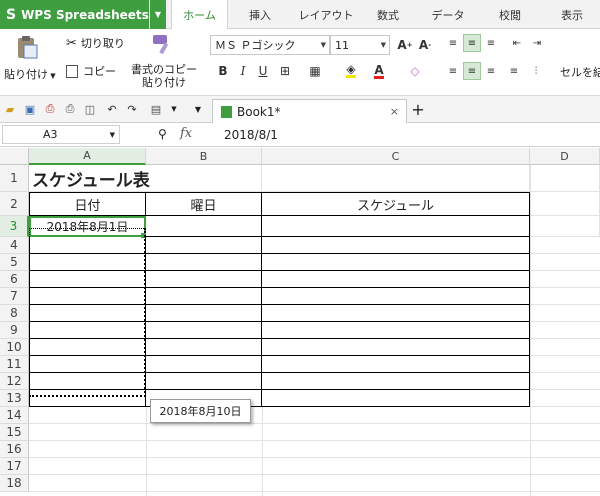  I want to click on search-icon: ⚲, so click(162, 134).